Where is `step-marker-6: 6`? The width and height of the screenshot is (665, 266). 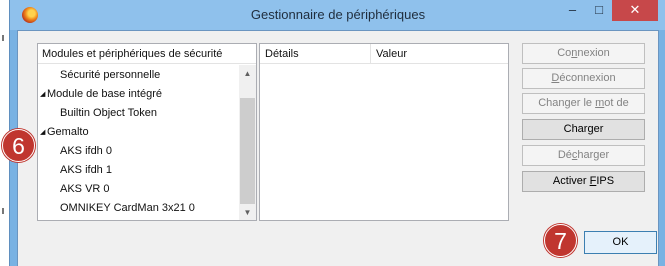 step-marker-6: 6 is located at coordinates (18, 145).